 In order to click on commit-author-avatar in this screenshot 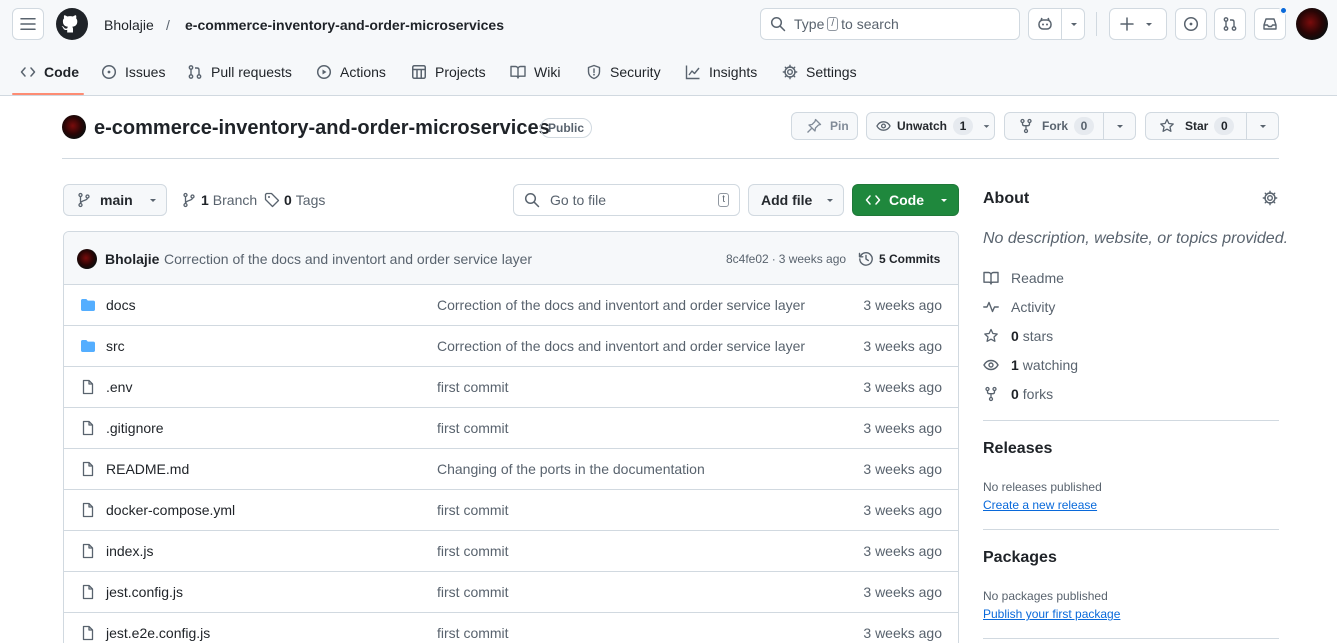, I will do `click(87, 259)`.